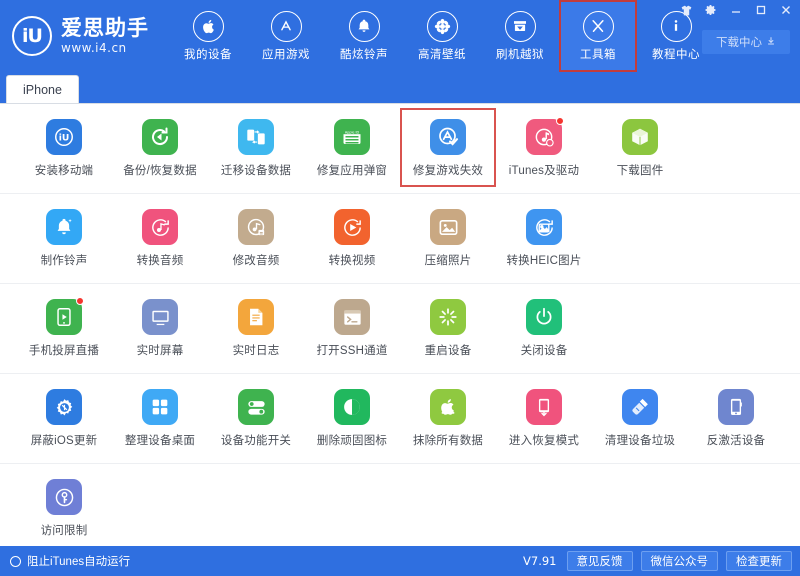 This screenshot has width=800, height=576. Describe the element at coordinates (286, 26) in the screenshot. I see `appstore-icon` at that location.